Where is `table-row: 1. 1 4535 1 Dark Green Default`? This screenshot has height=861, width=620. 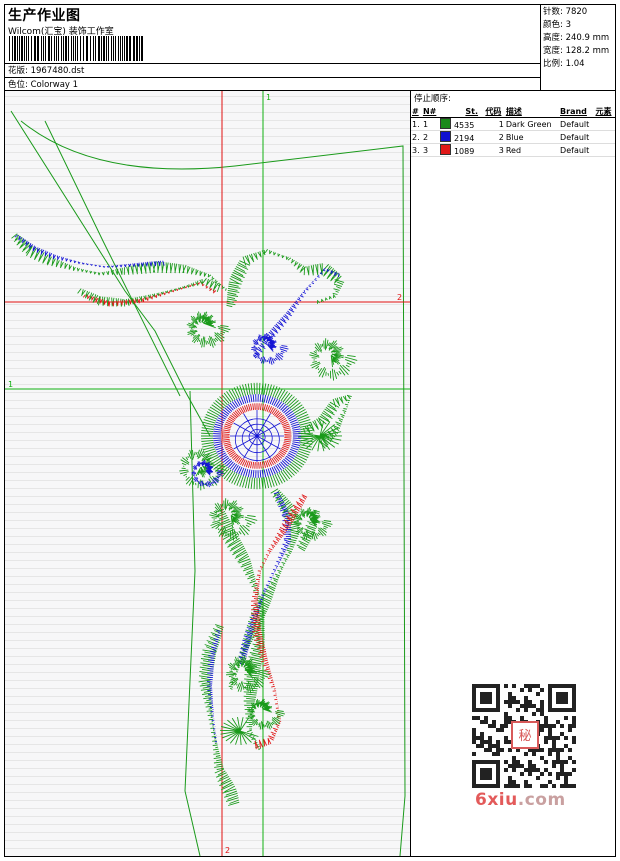 table-row: 1. 1 4535 1 Dark Green Default is located at coordinates (513, 124).